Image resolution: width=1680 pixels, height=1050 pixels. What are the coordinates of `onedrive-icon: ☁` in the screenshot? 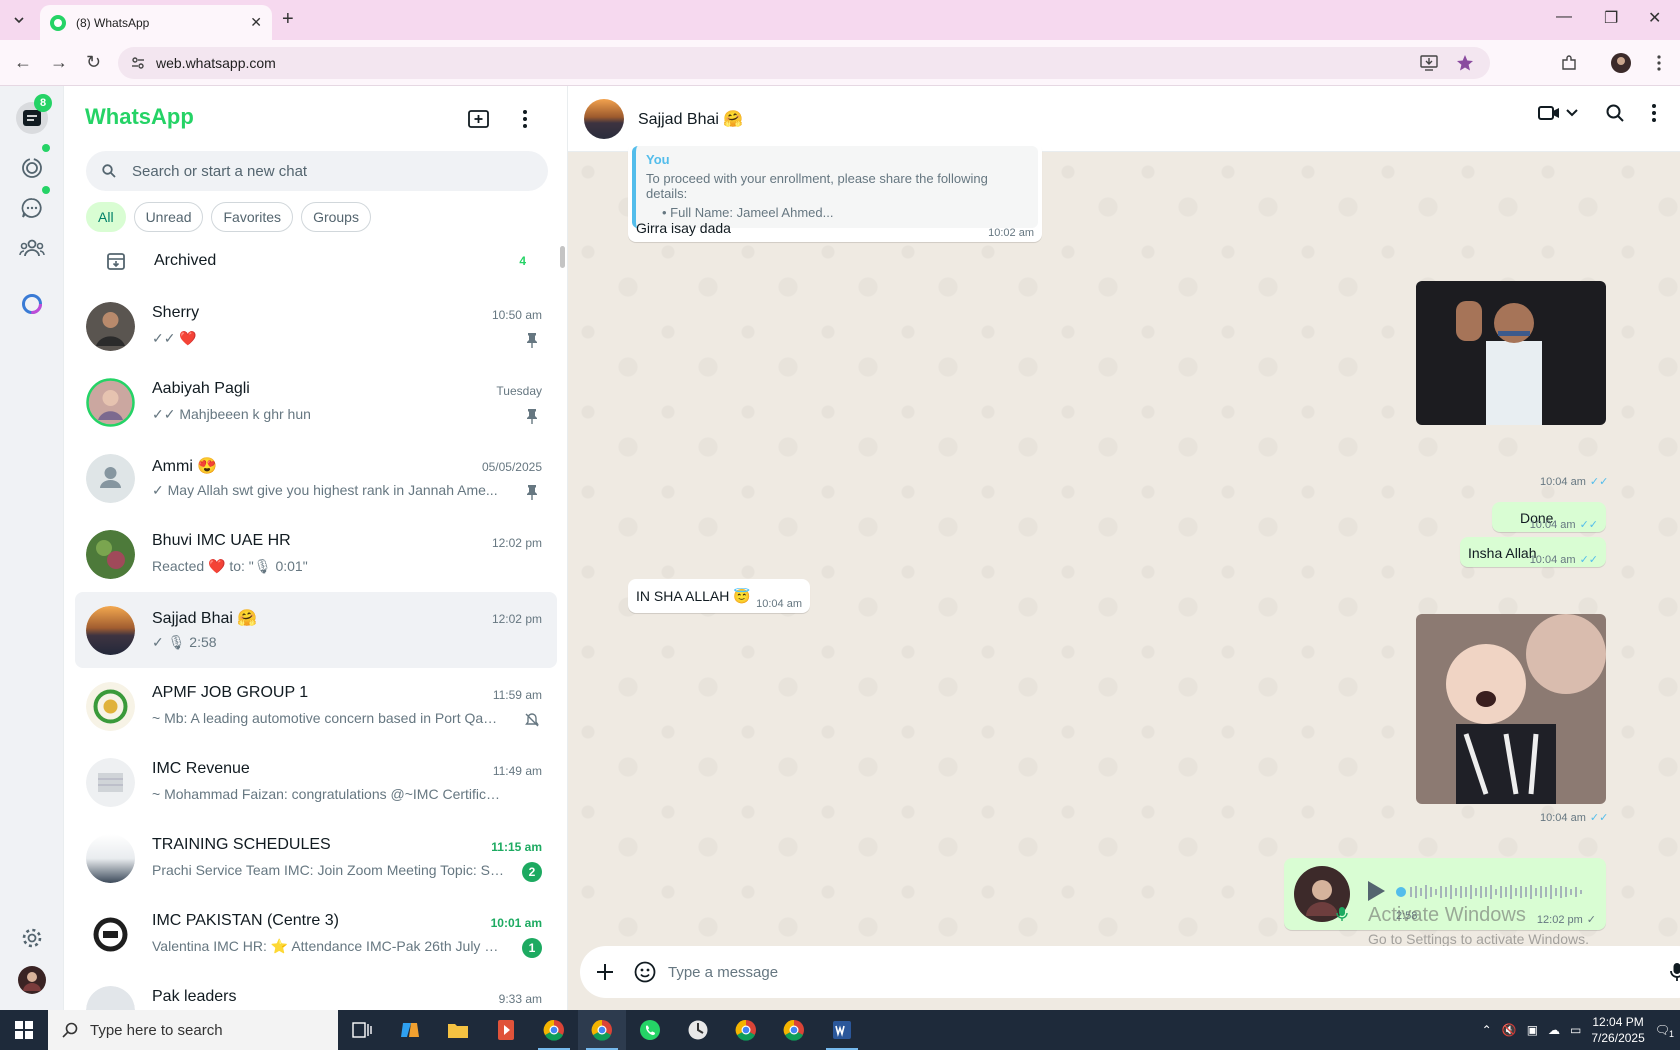 It's located at (1554, 1030).